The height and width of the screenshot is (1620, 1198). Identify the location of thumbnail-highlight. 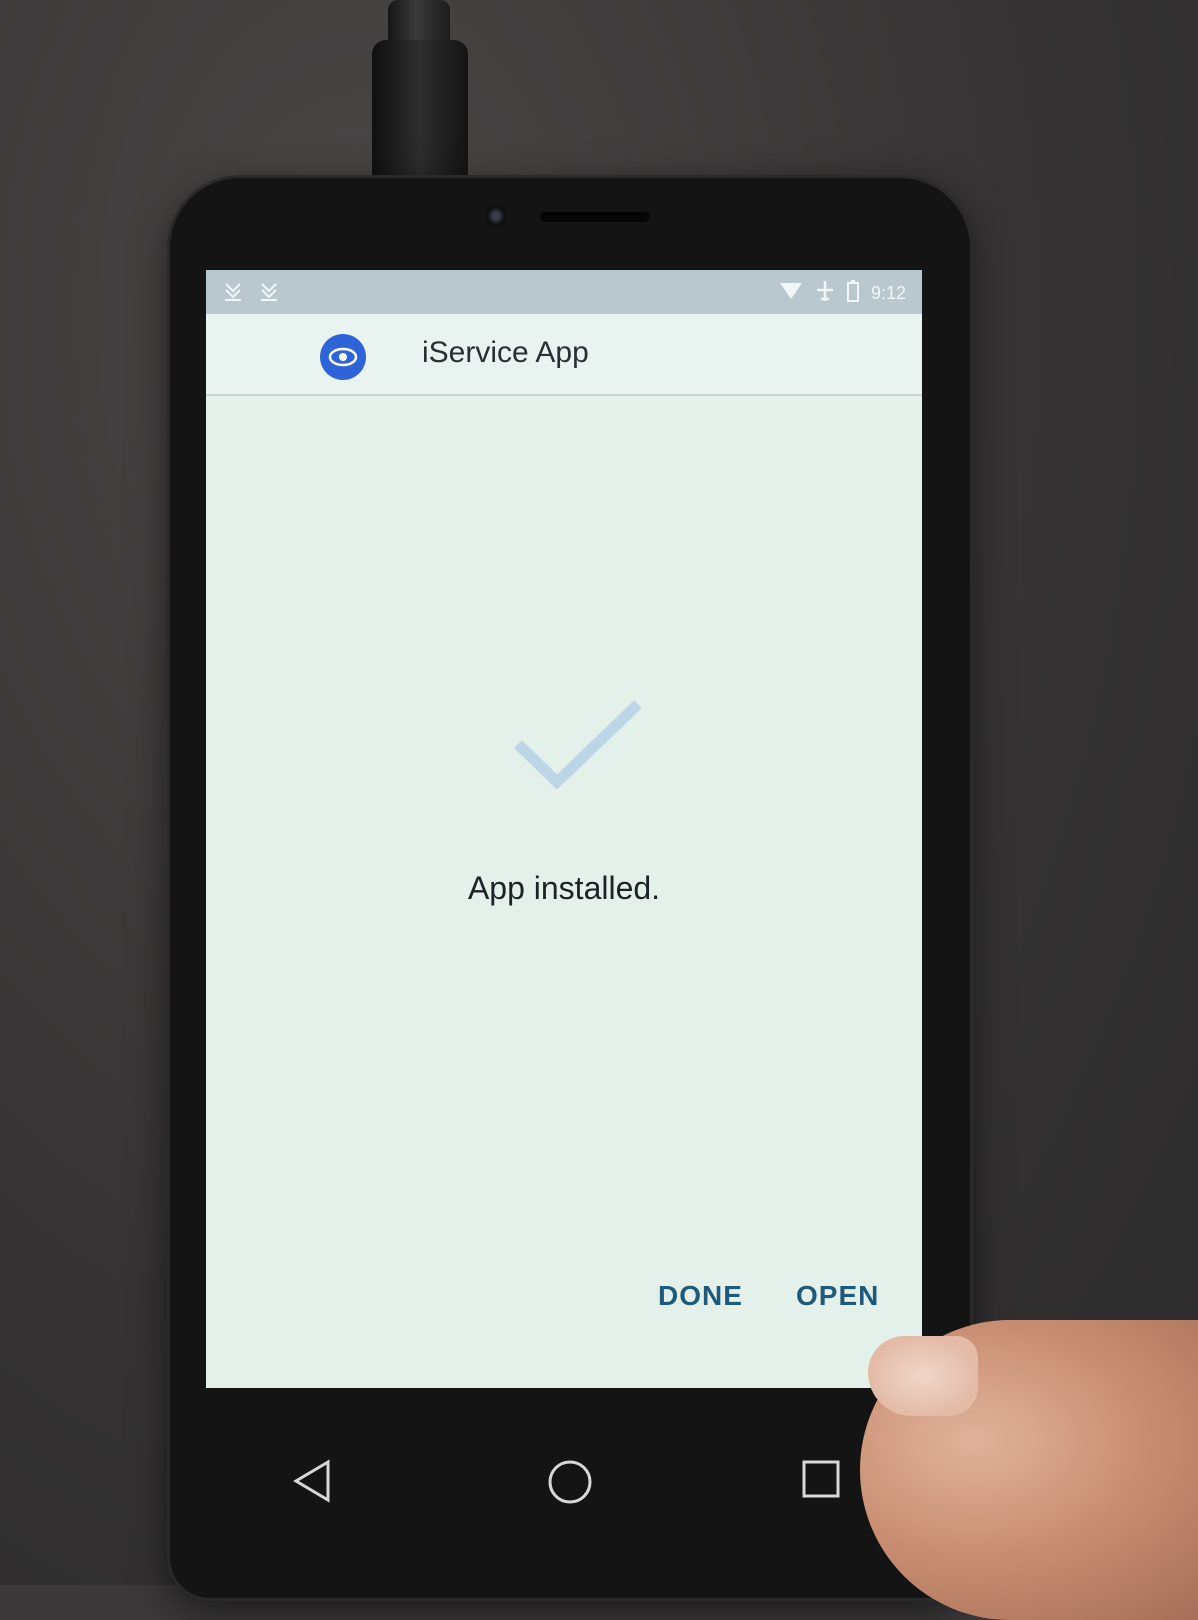
(923, 1376).